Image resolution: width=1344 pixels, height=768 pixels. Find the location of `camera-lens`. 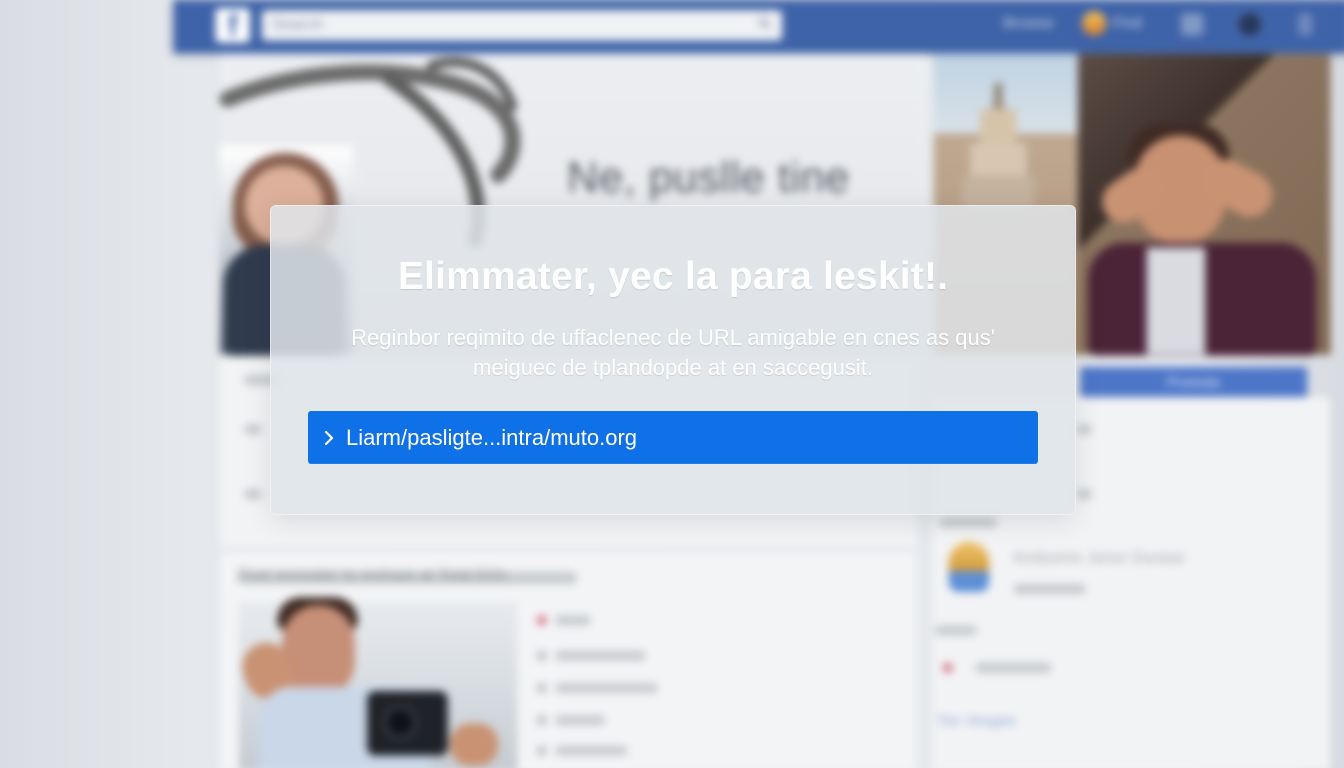

camera-lens is located at coordinates (400, 722).